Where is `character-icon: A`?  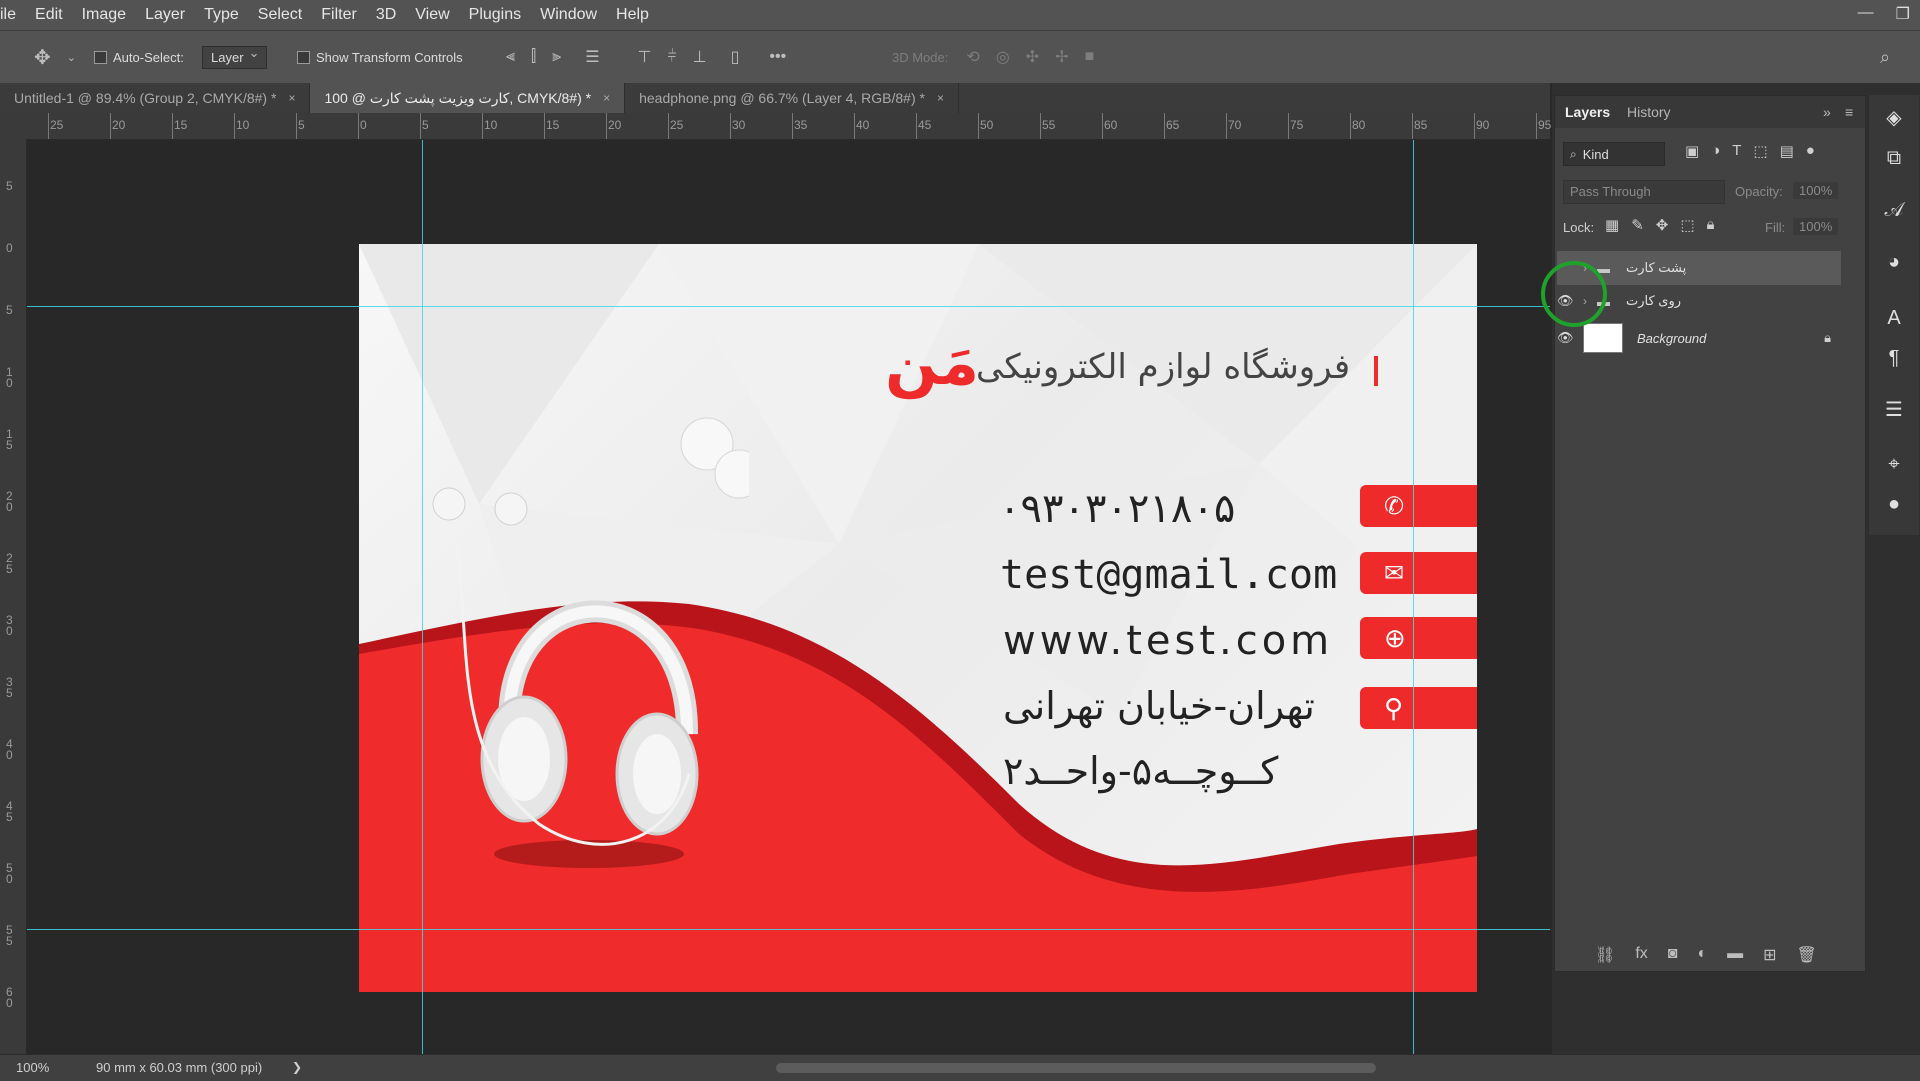
character-icon: A is located at coordinates (1894, 318).